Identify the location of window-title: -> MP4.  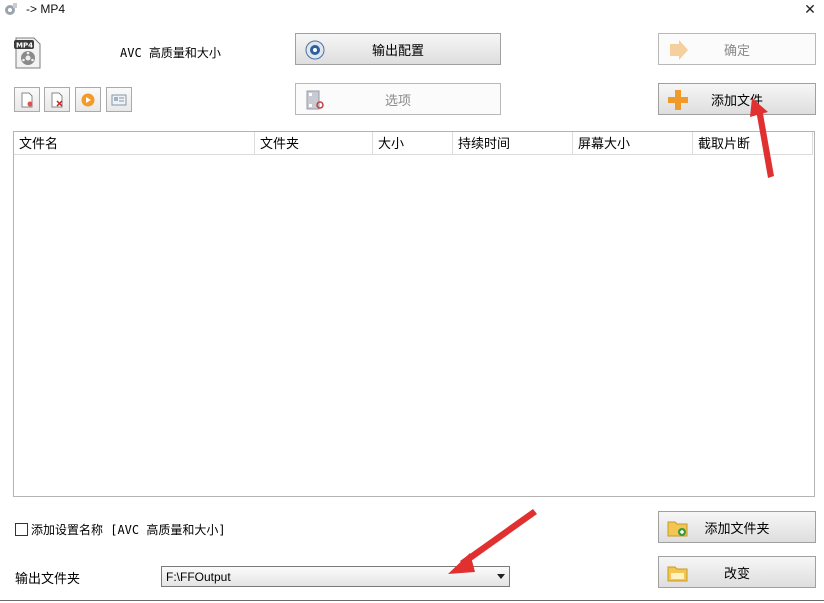
(46, 9).